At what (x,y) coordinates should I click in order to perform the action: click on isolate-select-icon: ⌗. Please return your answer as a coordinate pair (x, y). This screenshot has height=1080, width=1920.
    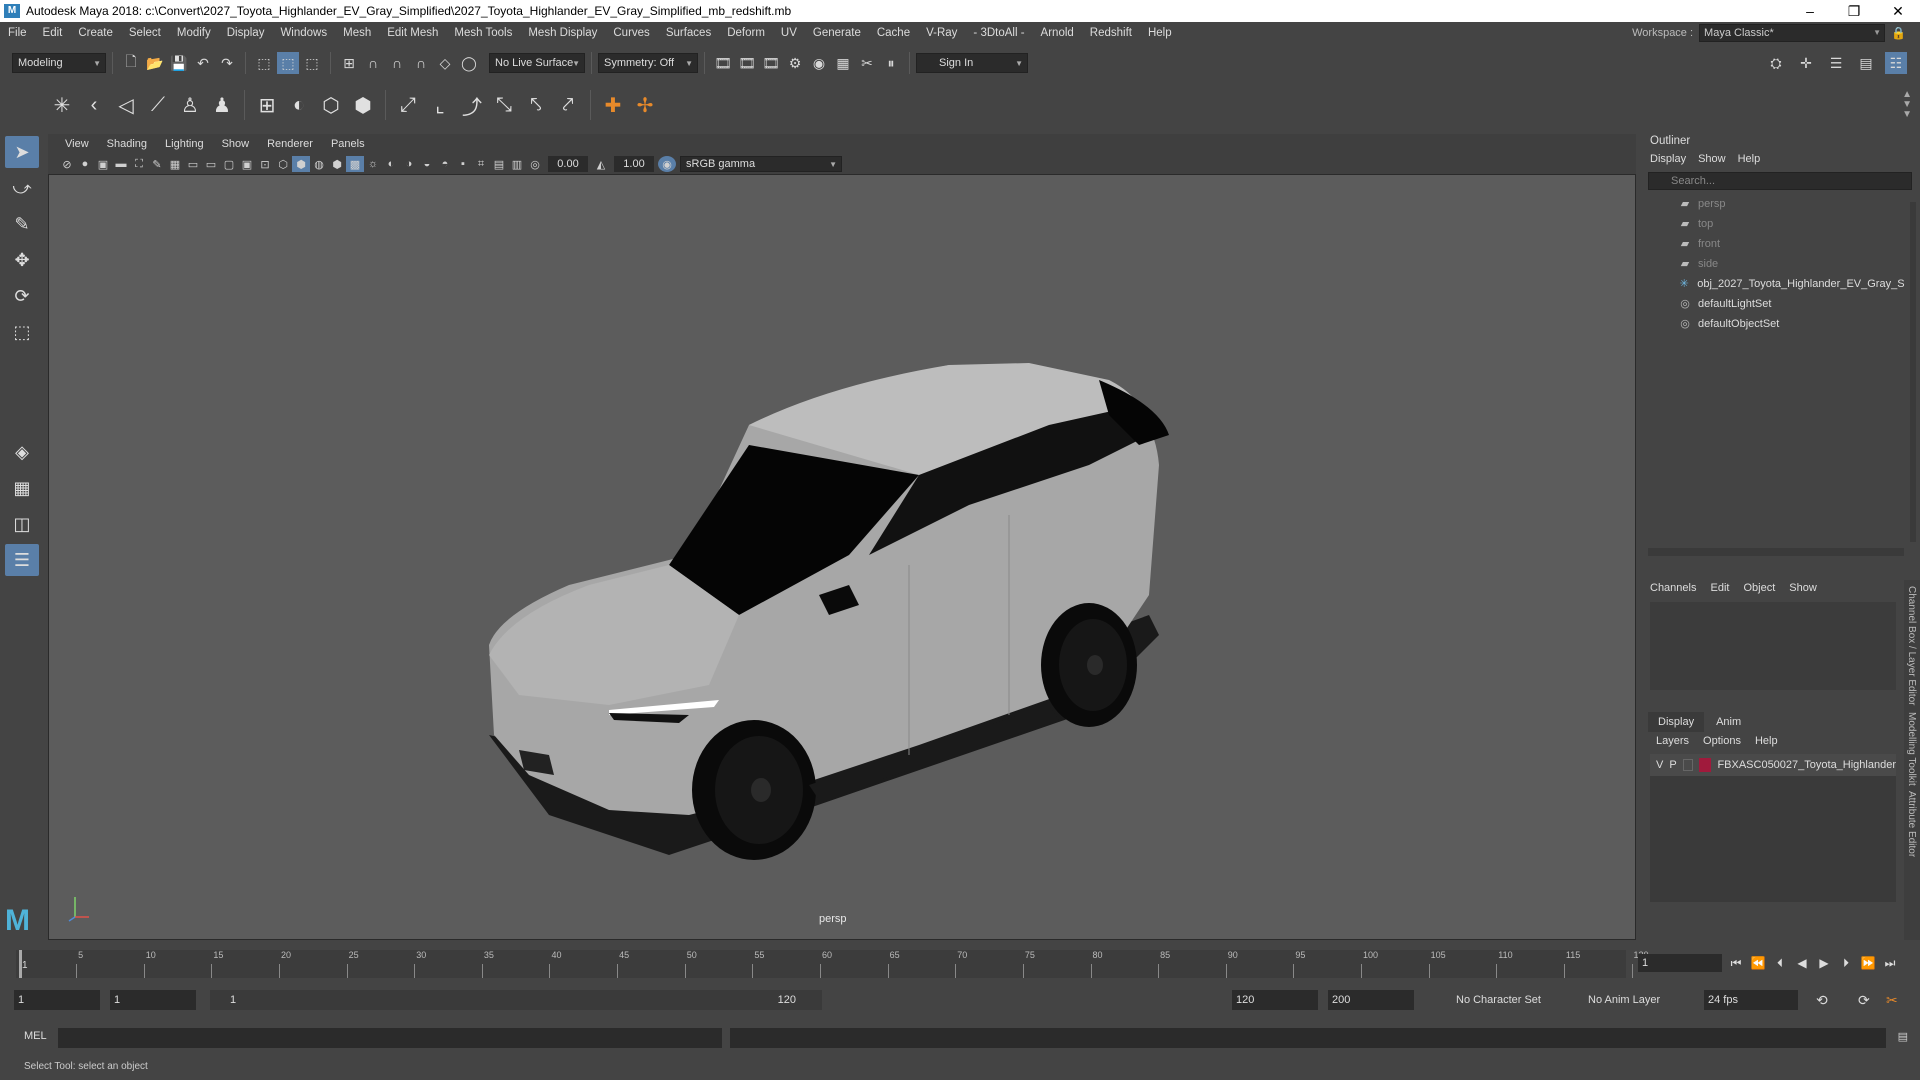
    Looking at the image, I should click on (481, 164).